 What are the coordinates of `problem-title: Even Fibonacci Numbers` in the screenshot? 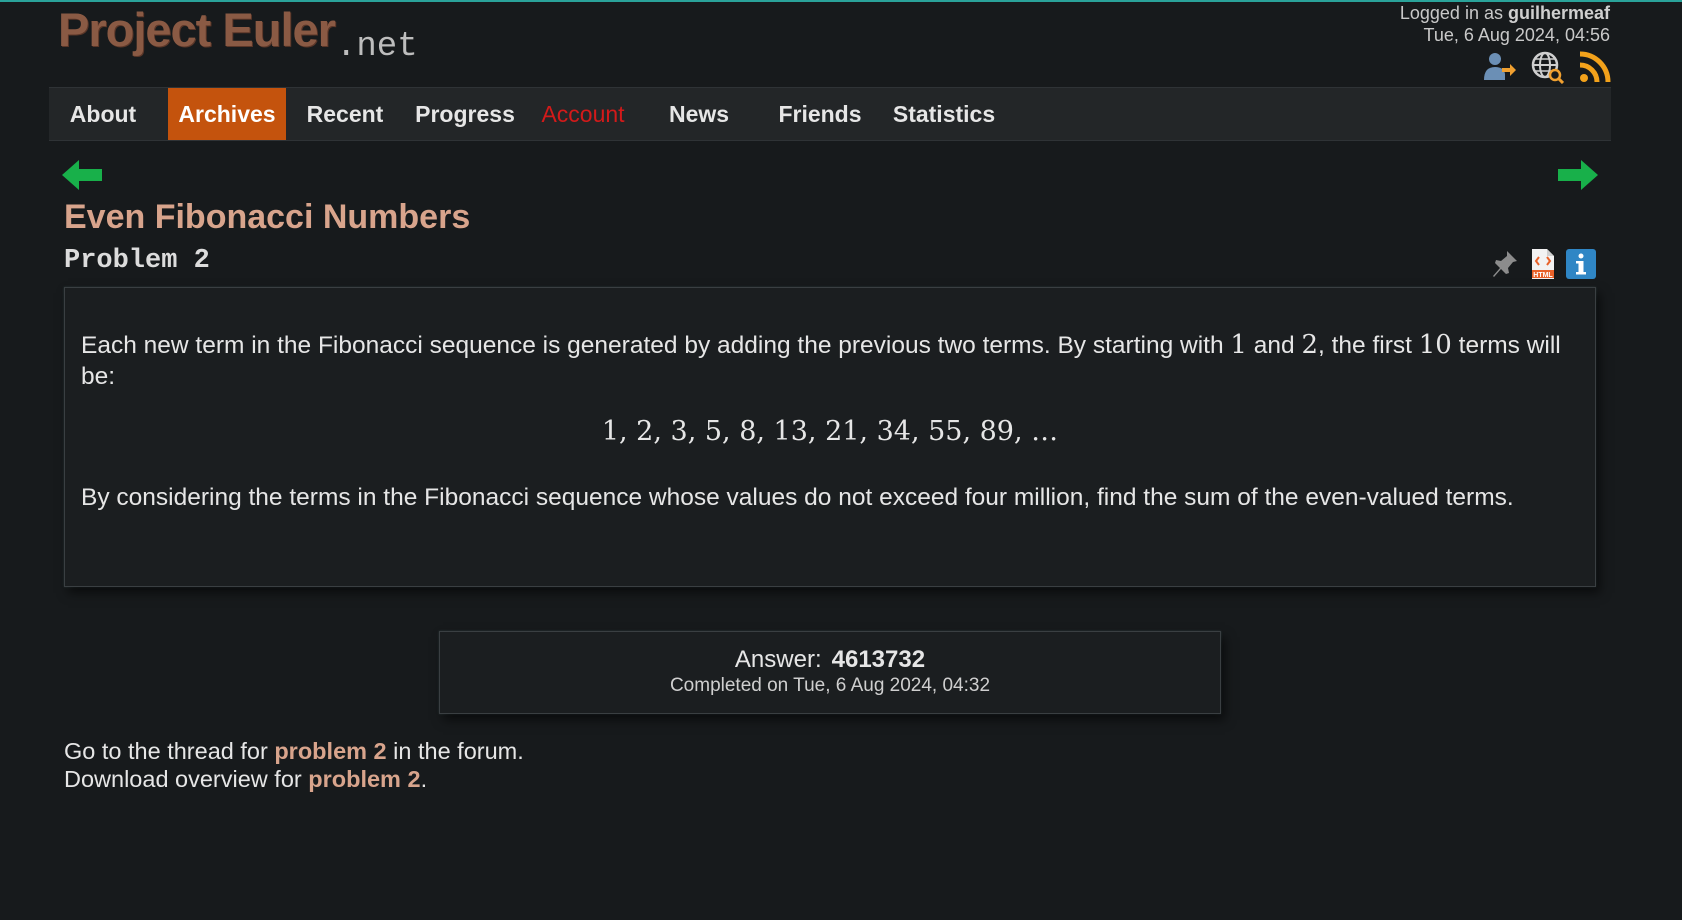 It's located at (267, 217).